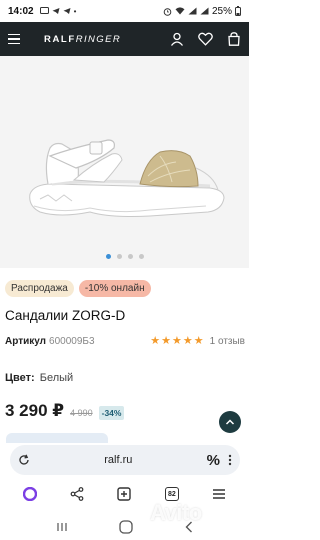 The width and height of the screenshot is (320, 540). What do you see at coordinates (81, 413) in the screenshot?
I see `old-price: 4 990` at bounding box center [81, 413].